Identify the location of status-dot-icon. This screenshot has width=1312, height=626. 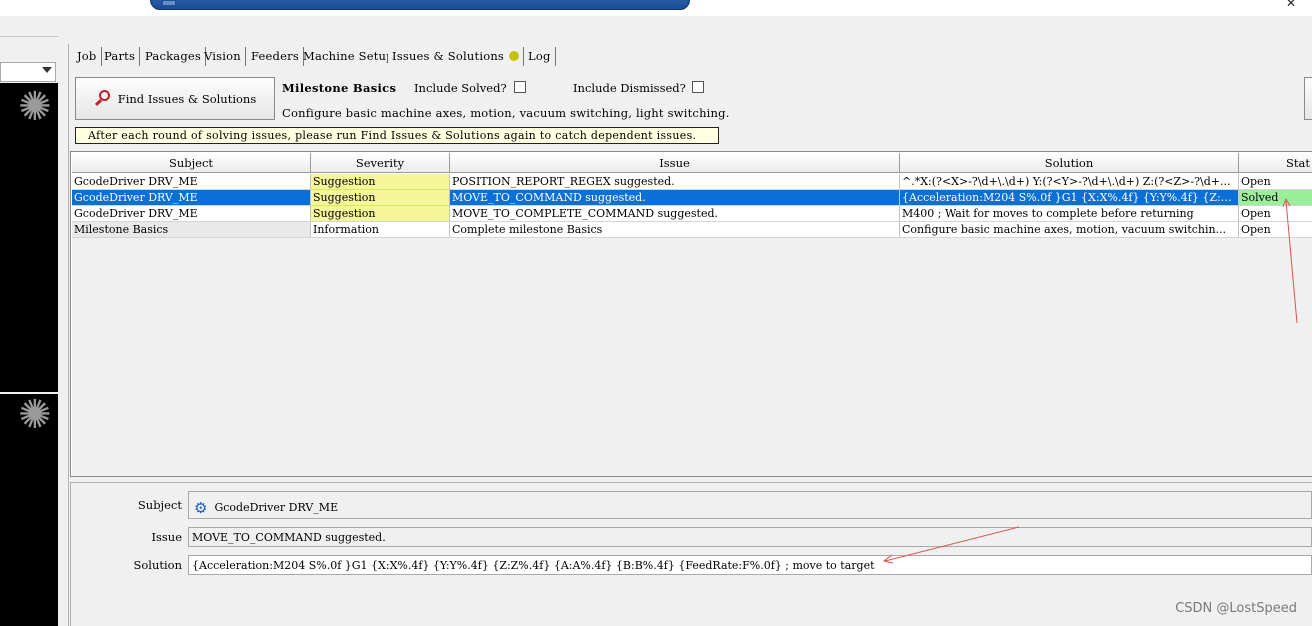
(514, 56).